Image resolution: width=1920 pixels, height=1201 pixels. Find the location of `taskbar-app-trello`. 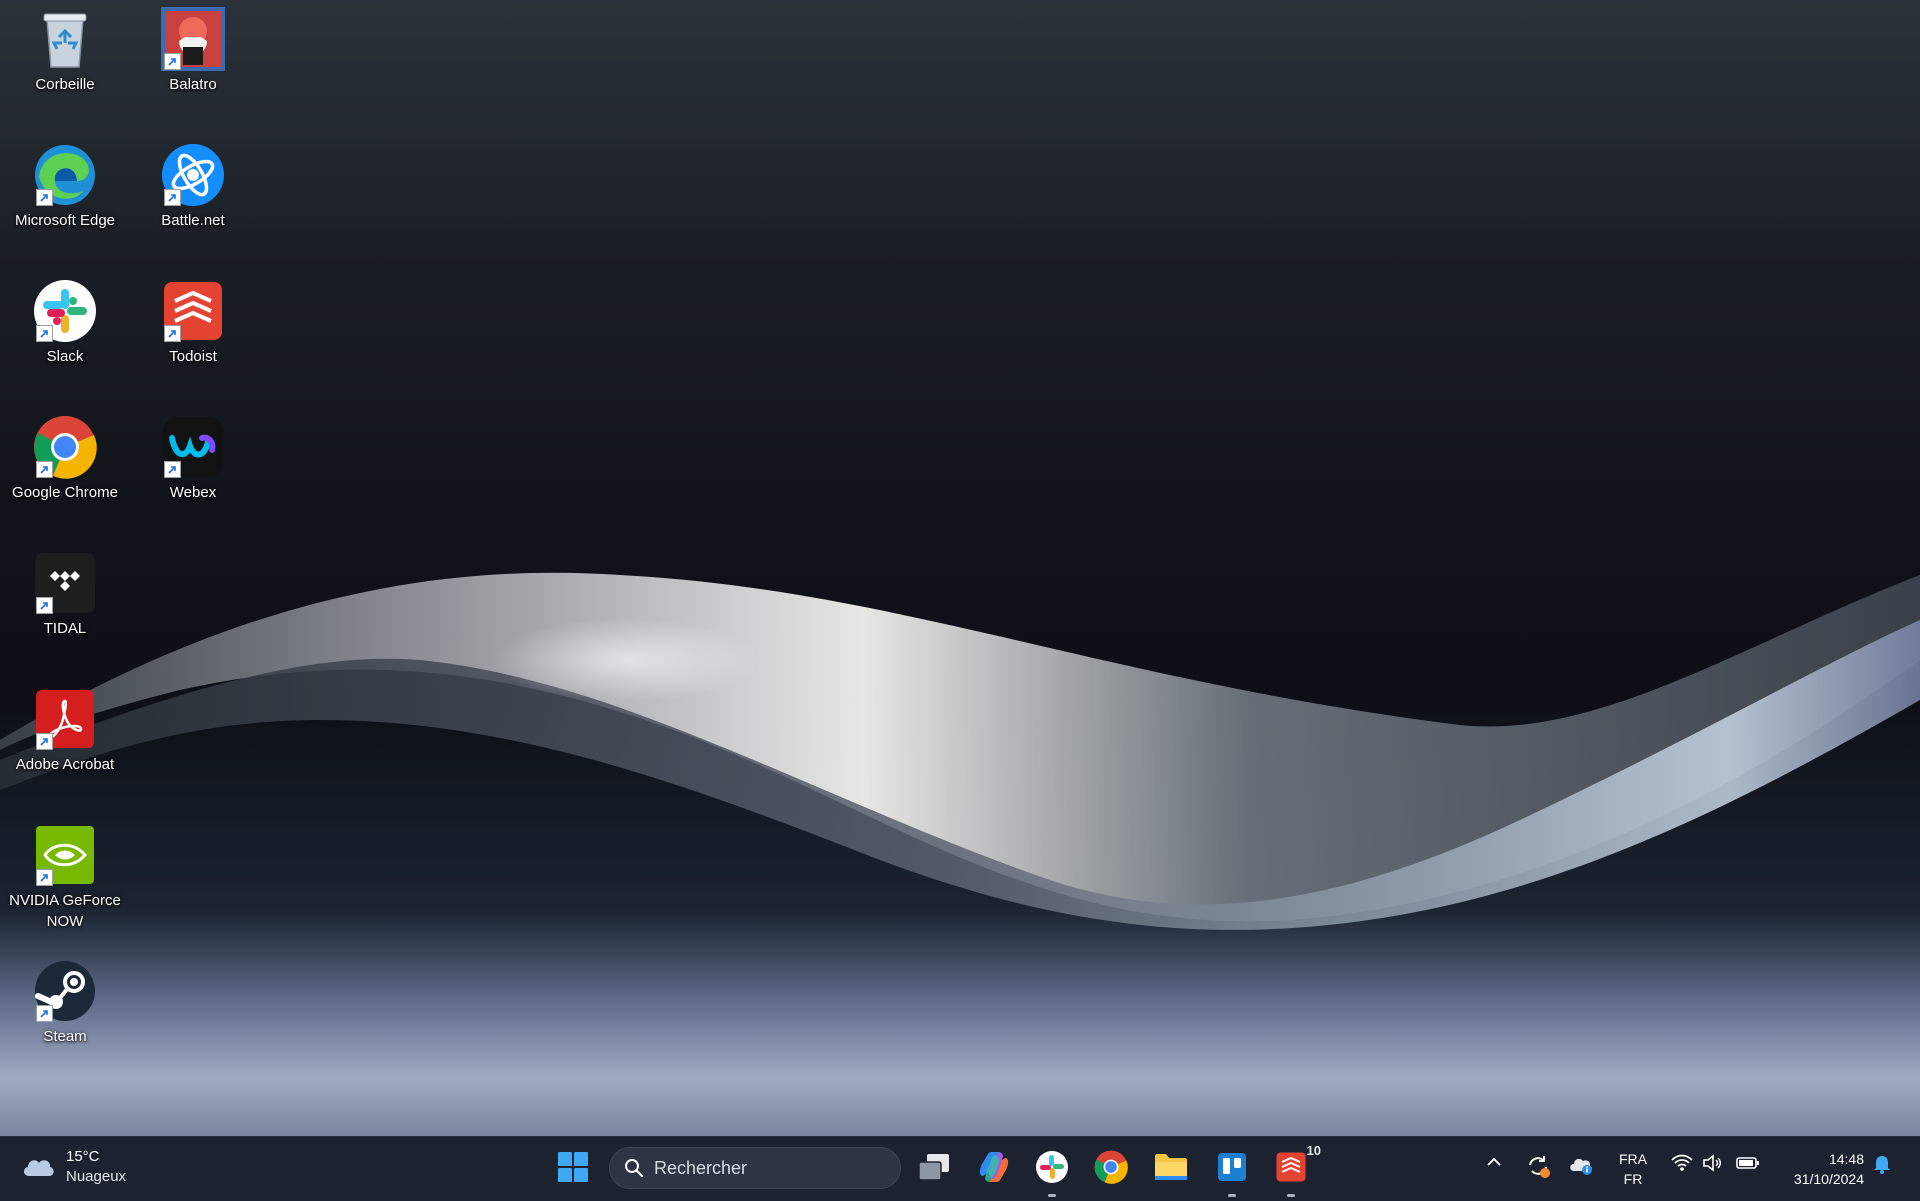

taskbar-app-trello is located at coordinates (1232, 1173).